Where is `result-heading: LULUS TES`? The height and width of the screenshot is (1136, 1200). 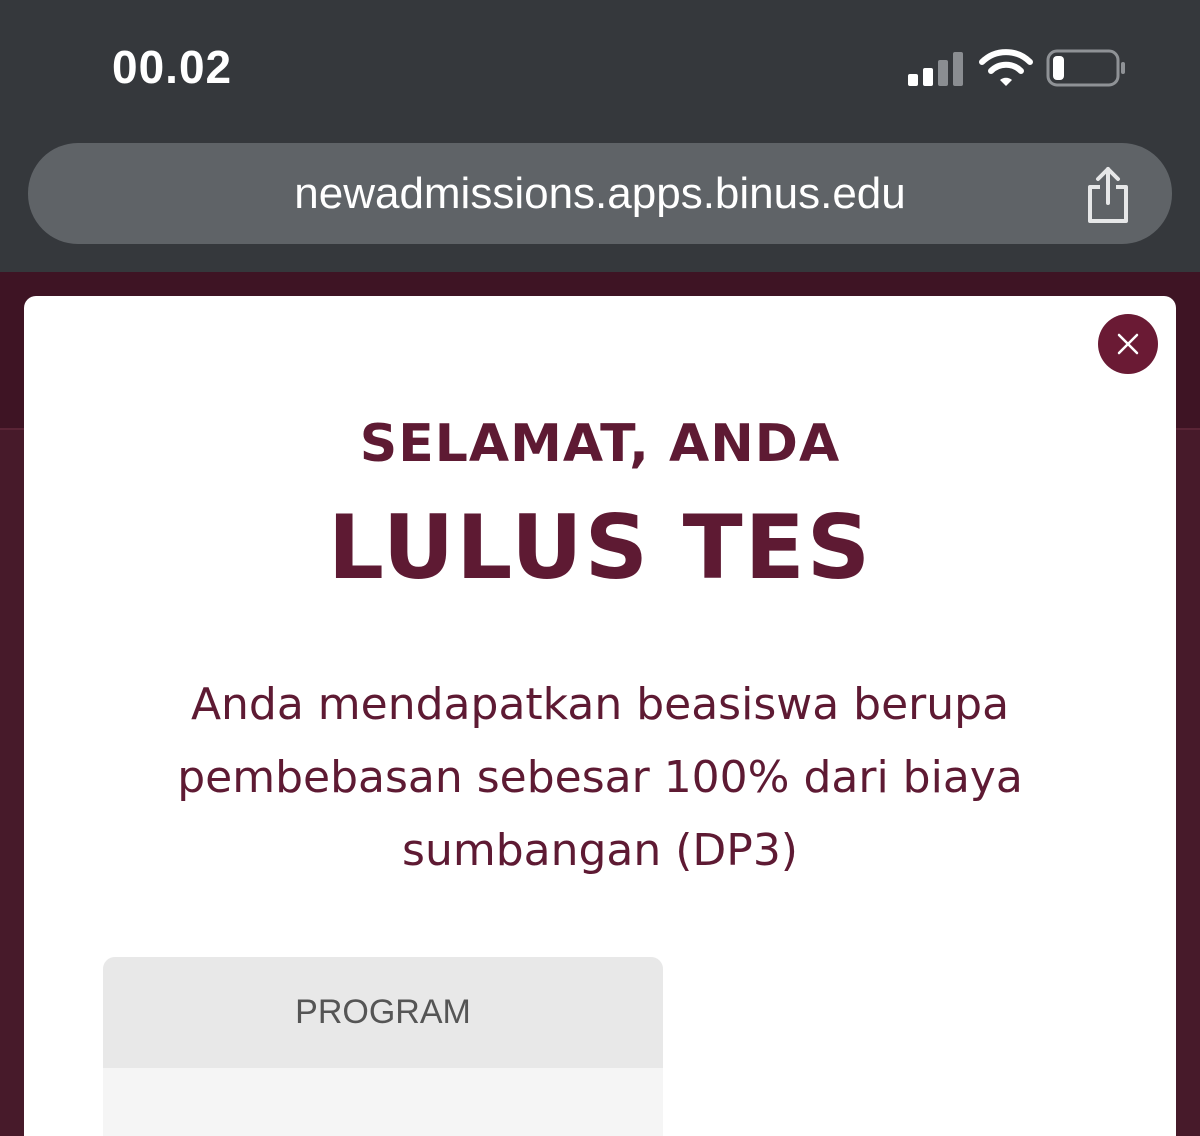
result-heading: LULUS TES is located at coordinates (600, 547).